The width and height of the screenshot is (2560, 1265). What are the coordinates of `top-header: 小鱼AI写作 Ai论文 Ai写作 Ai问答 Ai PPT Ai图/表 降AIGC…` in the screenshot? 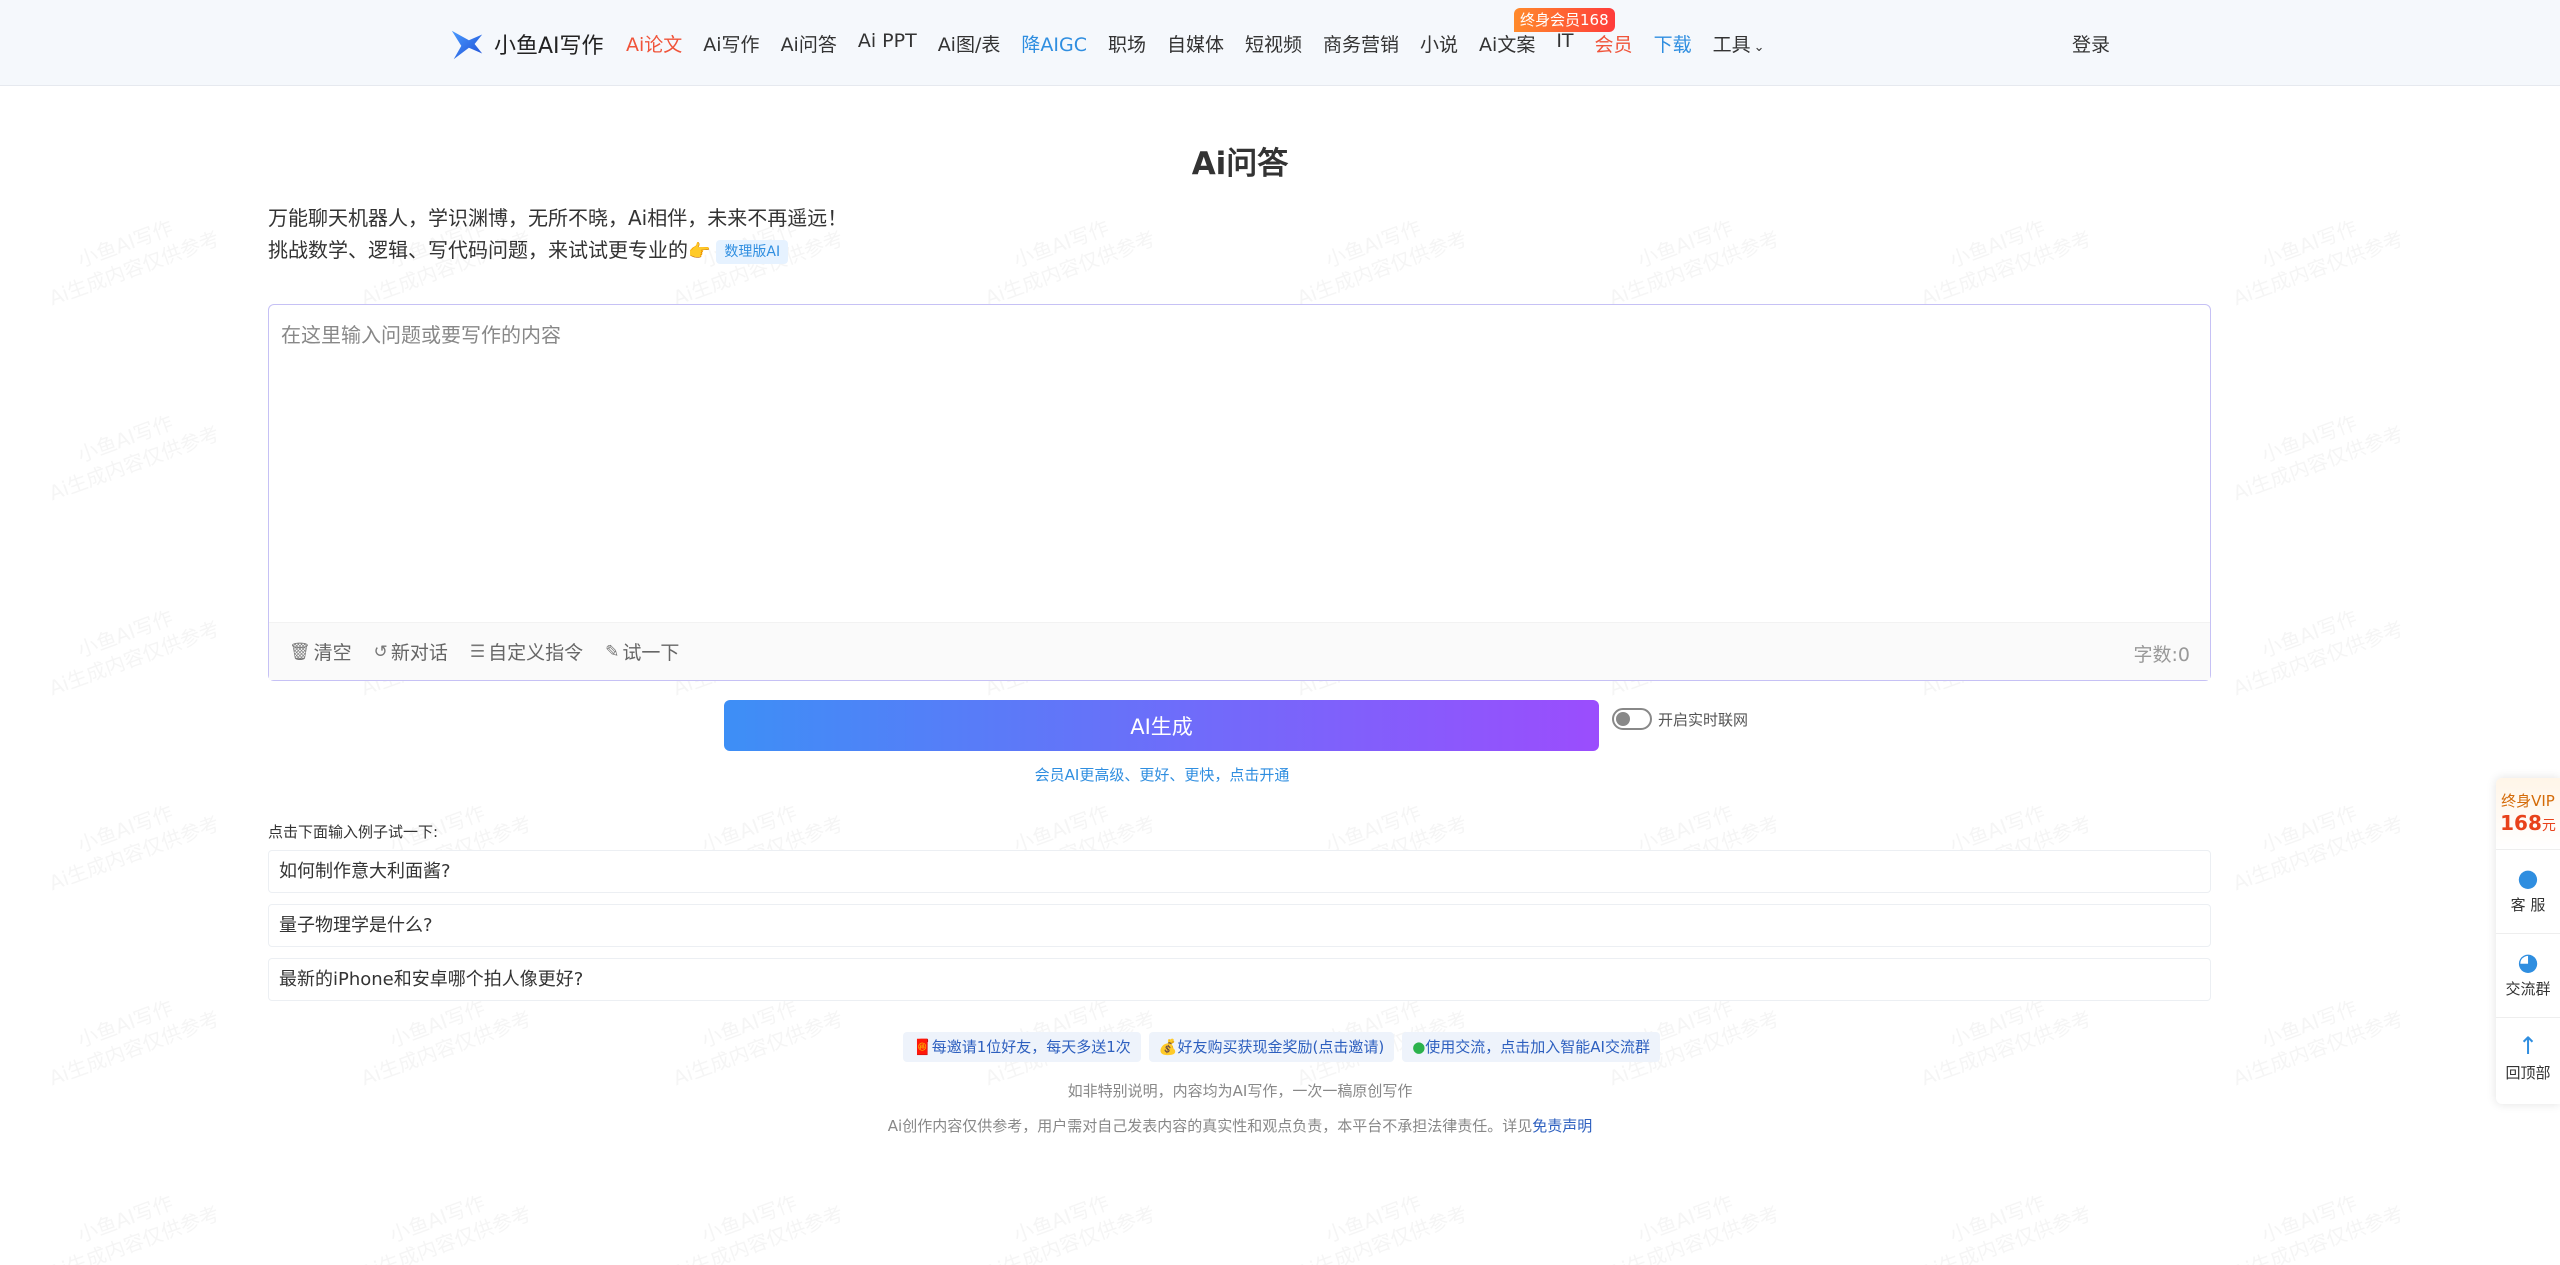 It's located at (1280, 43).